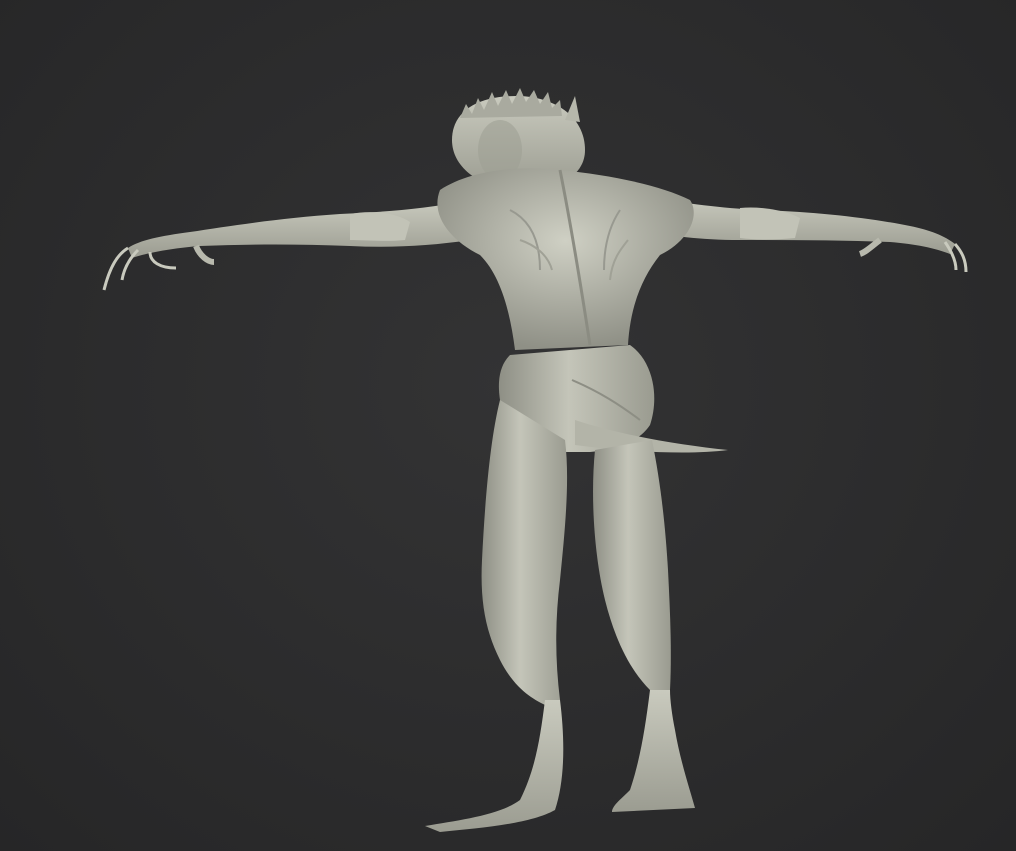 This screenshot has height=851, width=1016. What do you see at coordinates (565, 259) in the screenshot?
I see `torso` at bounding box center [565, 259].